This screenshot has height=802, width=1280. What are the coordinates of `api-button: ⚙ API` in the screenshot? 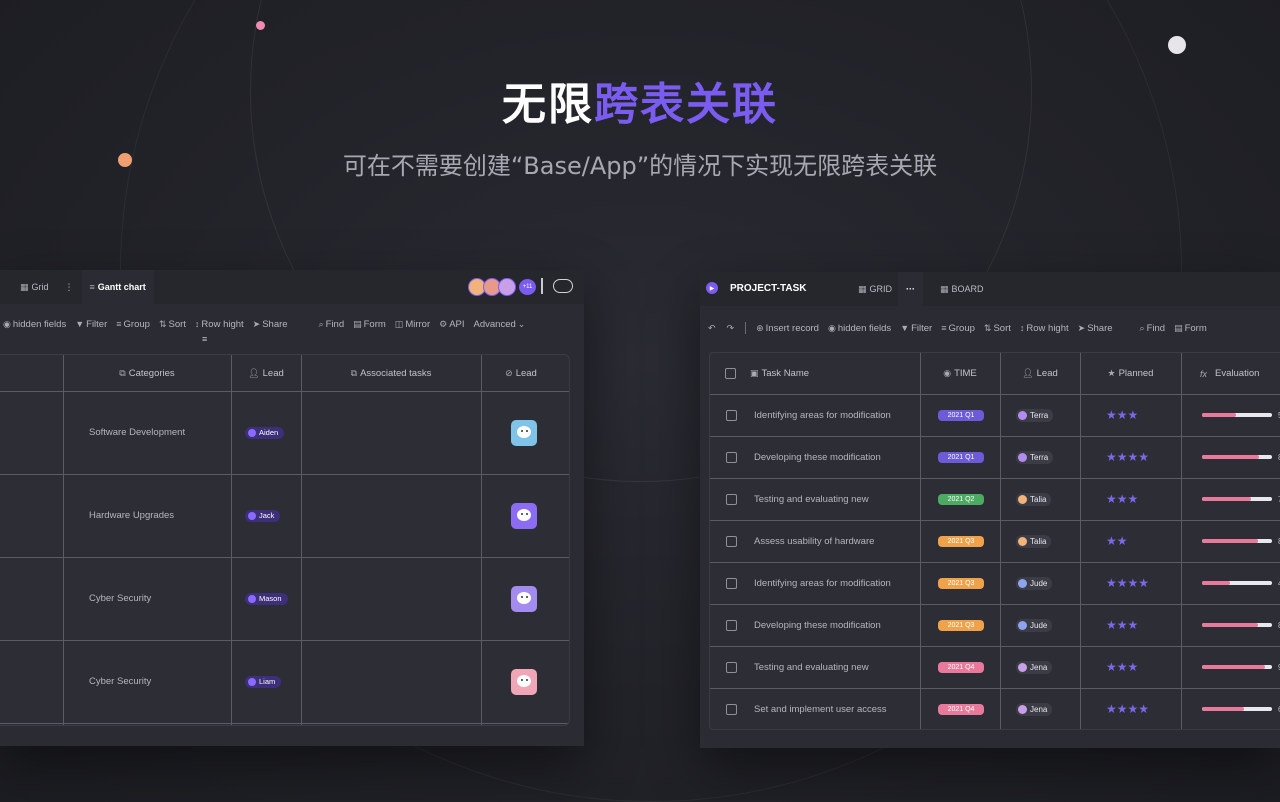 It's located at (451, 324).